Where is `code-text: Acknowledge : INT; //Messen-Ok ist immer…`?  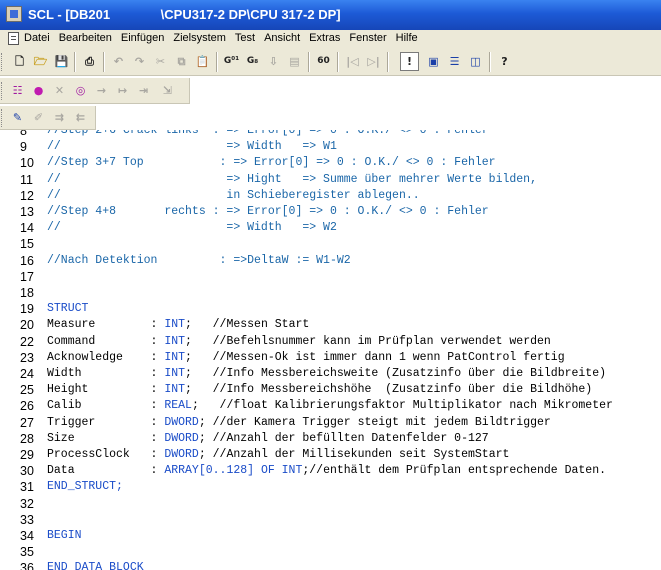 code-text: Acknowledge : INT; //Messen-Ok ist immer… is located at coordinates (306, 358).